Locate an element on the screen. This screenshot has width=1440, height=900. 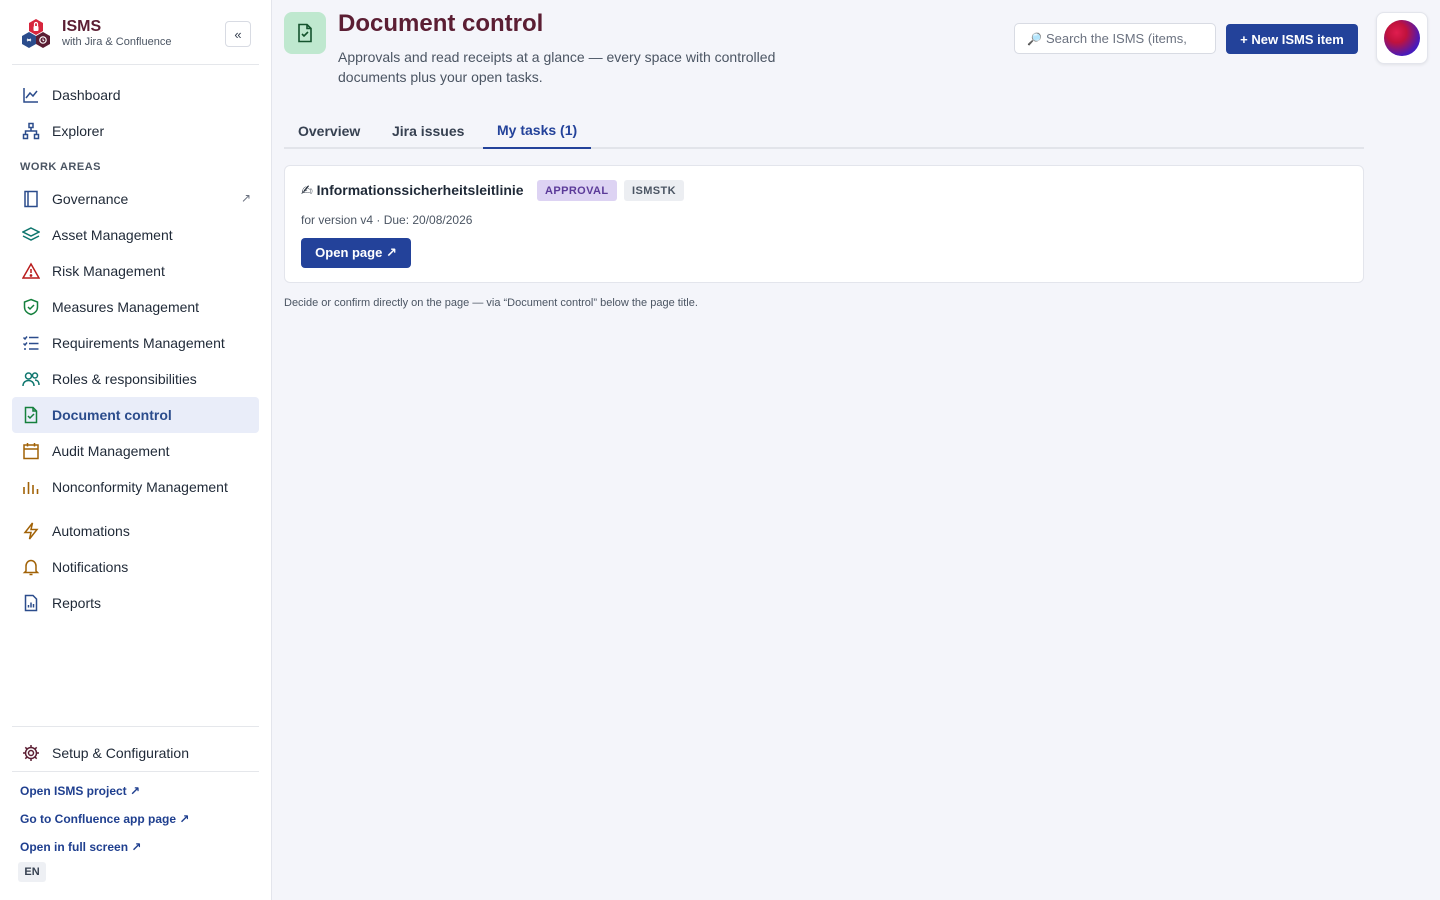
task-title: ✍ Informationssicherheitsleitlinie is located at coordinates (412, 190).